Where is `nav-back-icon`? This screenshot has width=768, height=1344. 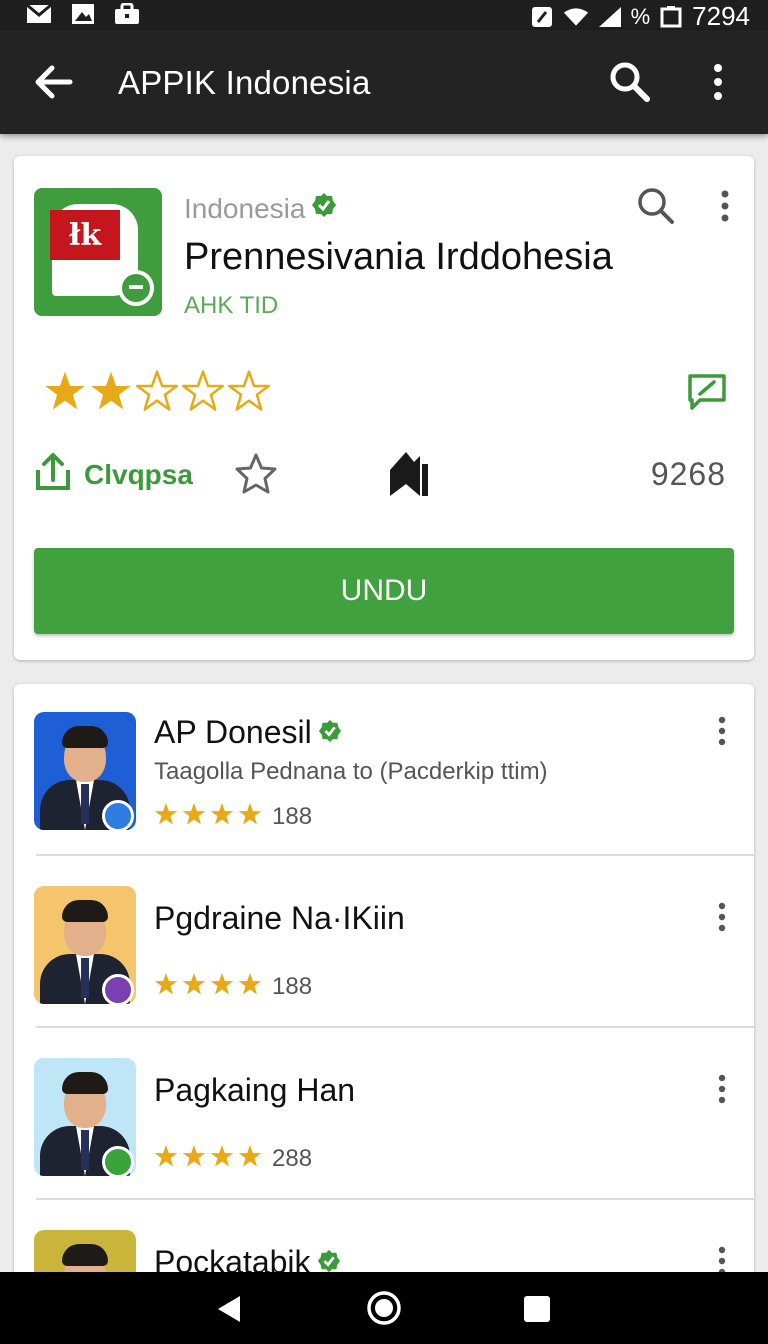
nav-back-icon is located at coordinates (229, 1309).